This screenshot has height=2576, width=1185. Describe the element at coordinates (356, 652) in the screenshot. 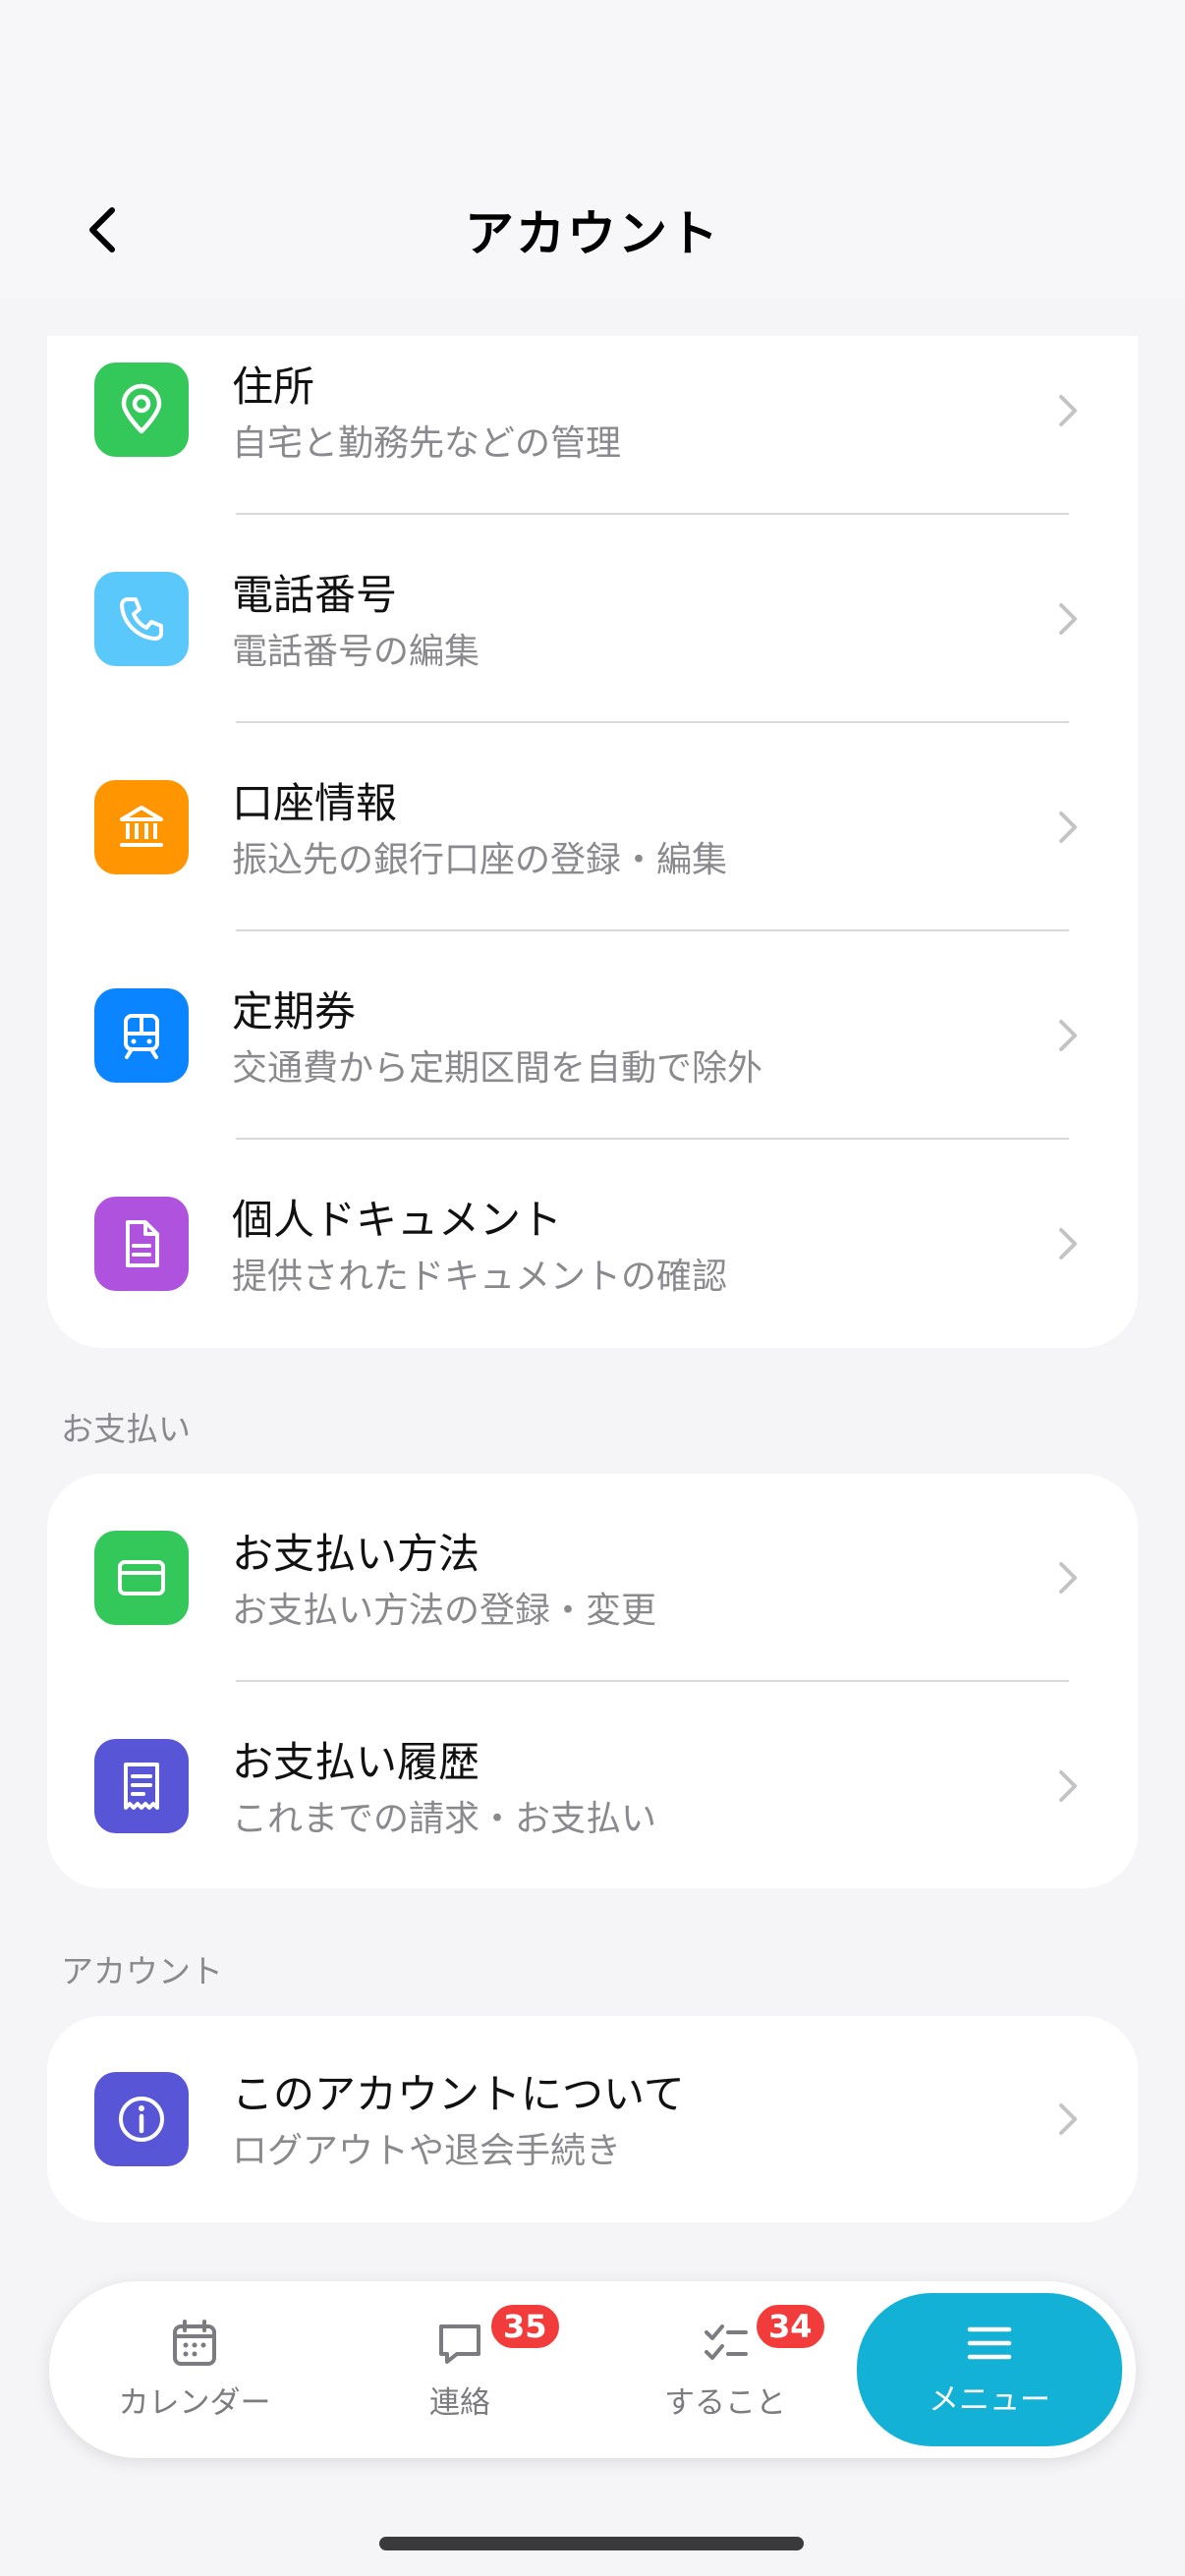

I see `row-subtitle: 電話番号の編集` at that location.